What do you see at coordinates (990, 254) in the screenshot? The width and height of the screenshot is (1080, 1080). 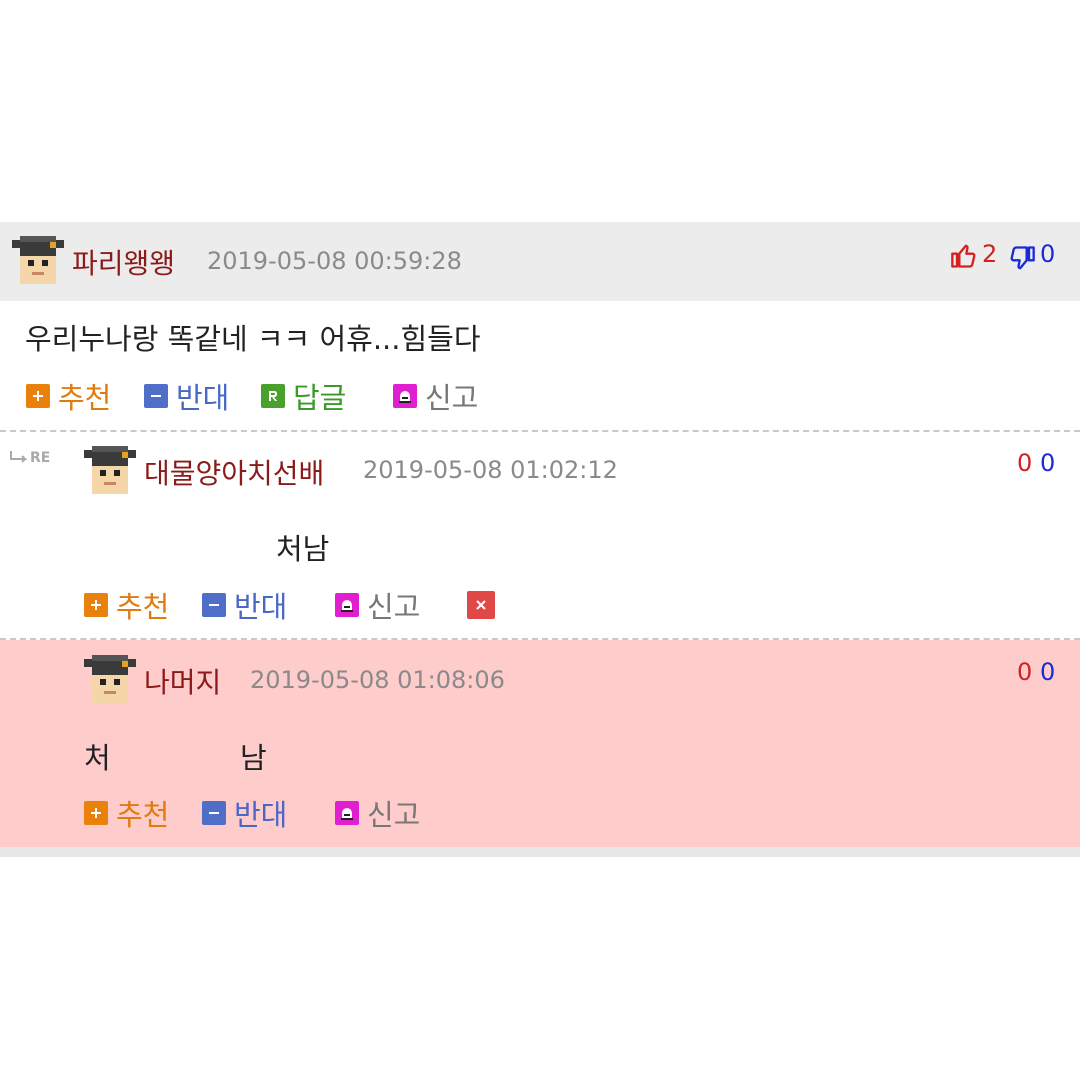 I see `upvote-count: 2` at bounding box center [990, 254].